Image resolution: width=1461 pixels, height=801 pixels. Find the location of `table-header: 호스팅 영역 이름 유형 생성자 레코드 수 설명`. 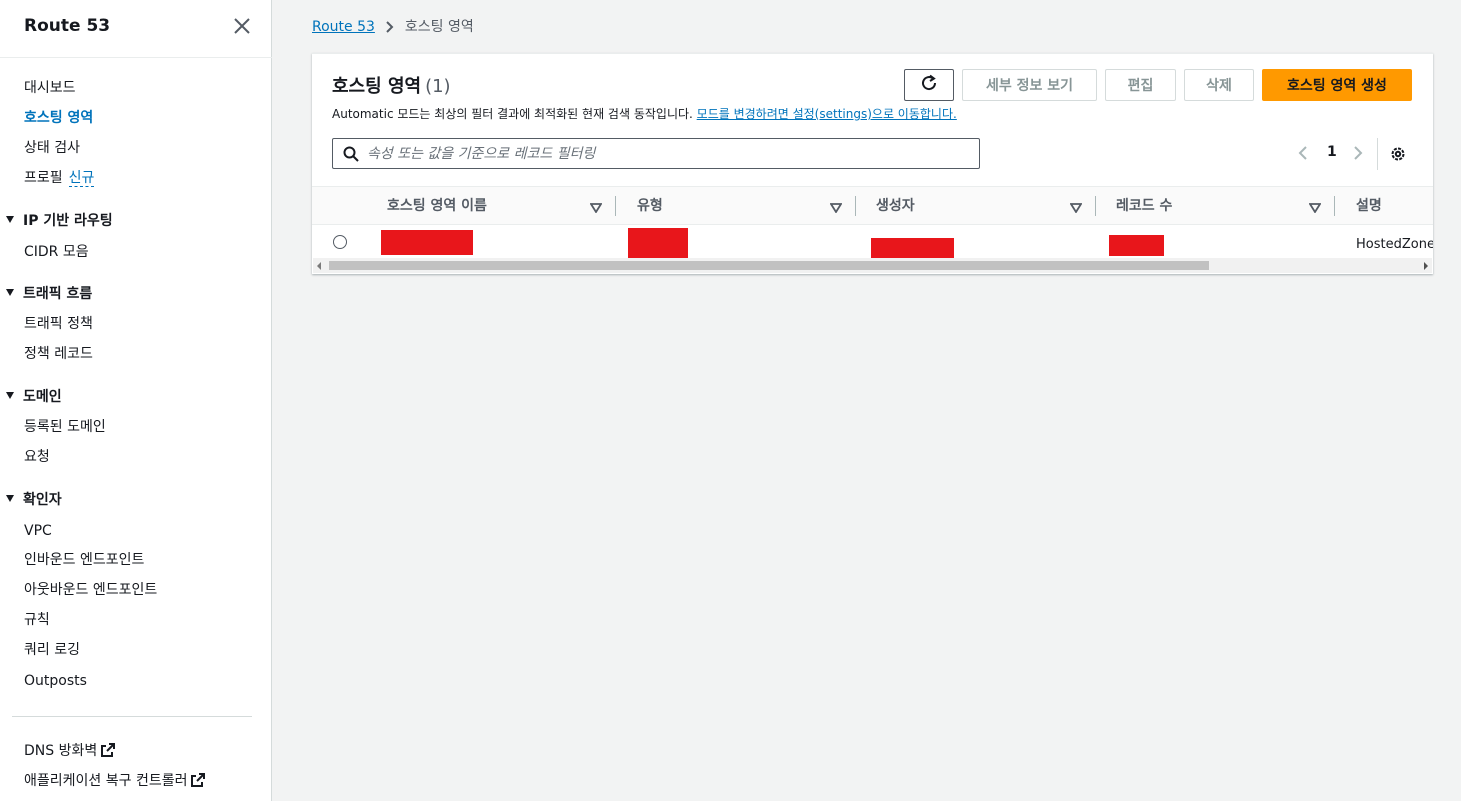

table-header: 호스팅 영역 이름 유형 생성자 레코드 수 설명 is located at coordinates (872, 205).